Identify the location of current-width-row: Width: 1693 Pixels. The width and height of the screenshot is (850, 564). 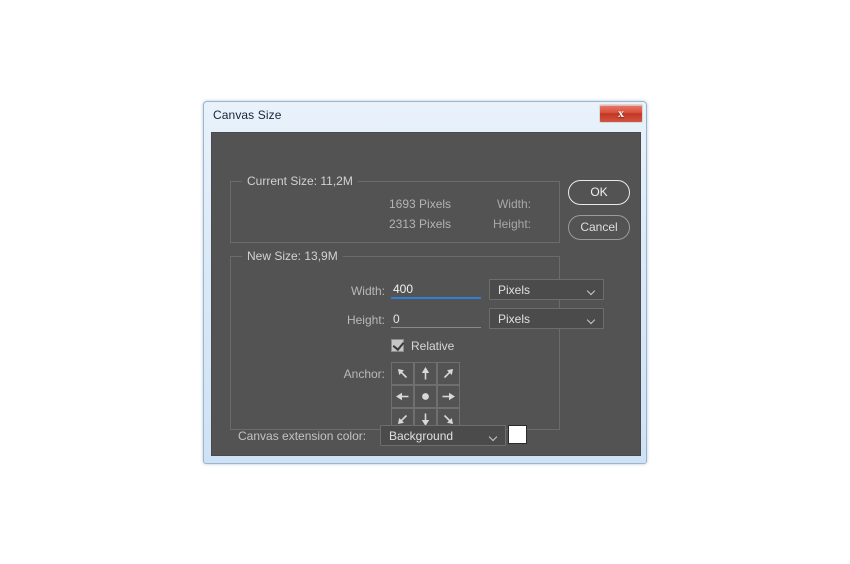
(426, 205).